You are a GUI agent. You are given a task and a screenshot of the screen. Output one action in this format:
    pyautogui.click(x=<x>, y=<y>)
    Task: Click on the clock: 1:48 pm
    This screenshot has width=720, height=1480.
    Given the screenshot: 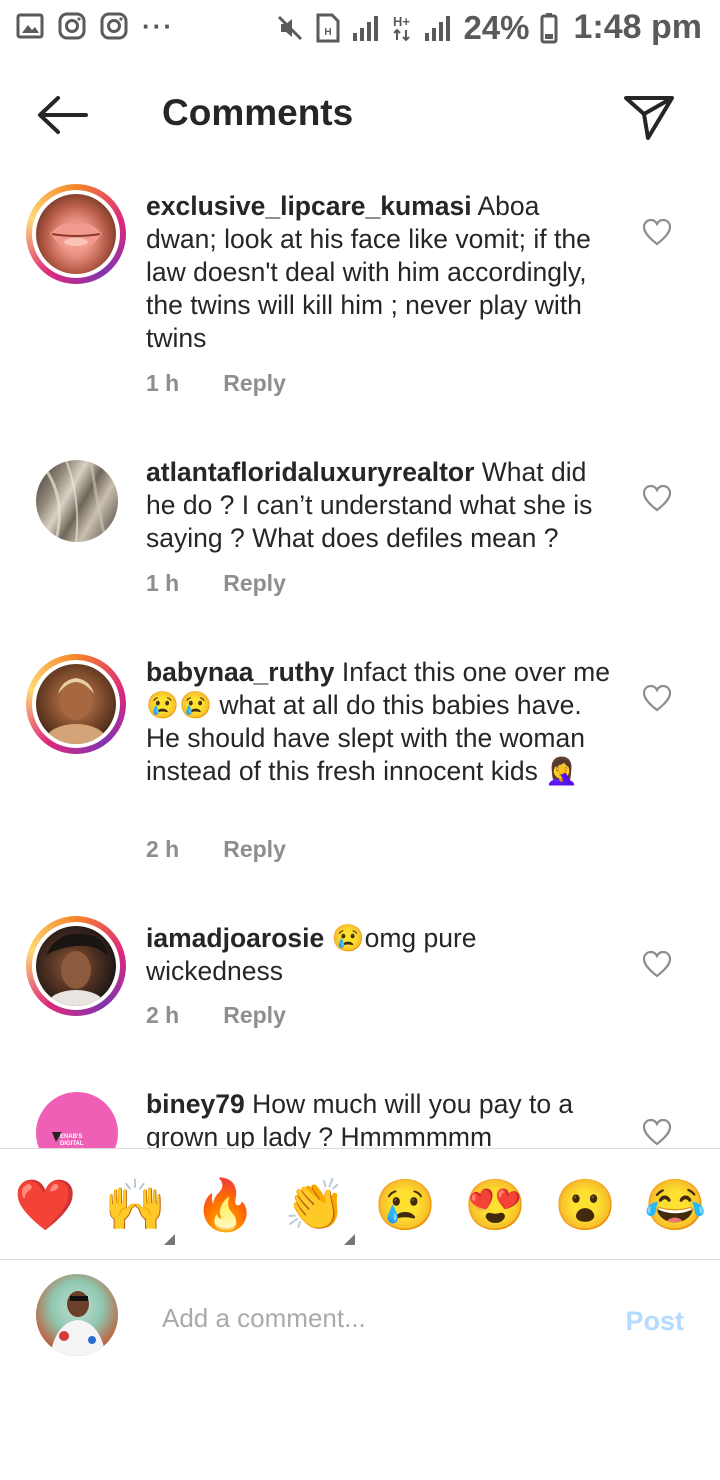 What is the action you would take?
    pyautogui.click(x=638, y=27)
    